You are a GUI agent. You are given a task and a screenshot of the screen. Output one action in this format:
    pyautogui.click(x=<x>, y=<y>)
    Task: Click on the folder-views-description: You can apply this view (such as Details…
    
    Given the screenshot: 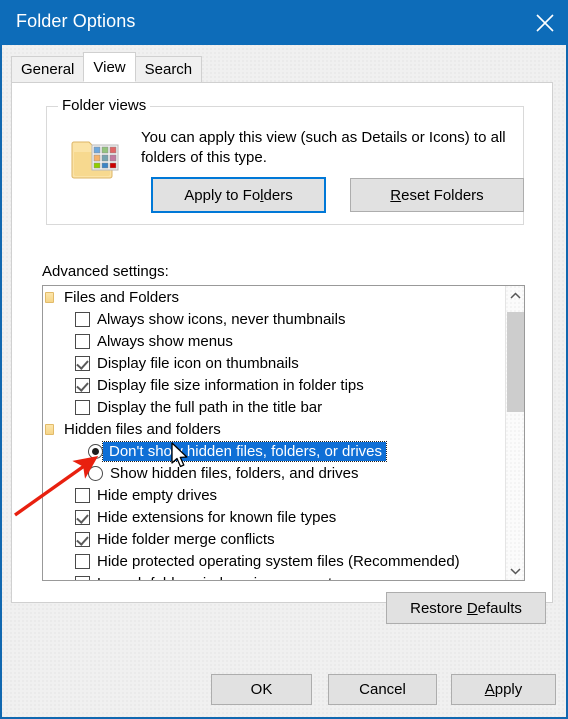 What is the action you would take?
    pyautogui.click(x=323, y=147)
    